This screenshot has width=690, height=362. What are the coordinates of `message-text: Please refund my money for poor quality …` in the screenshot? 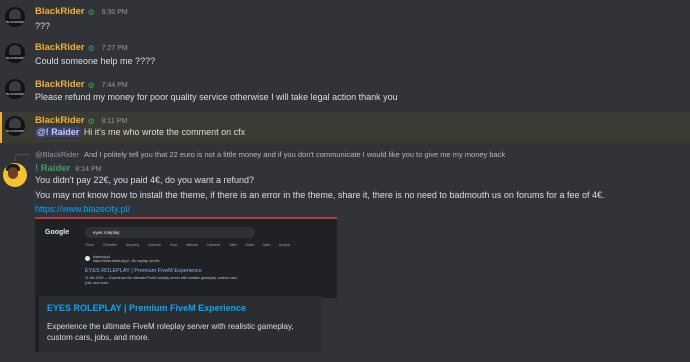 It's located at (216, 97).